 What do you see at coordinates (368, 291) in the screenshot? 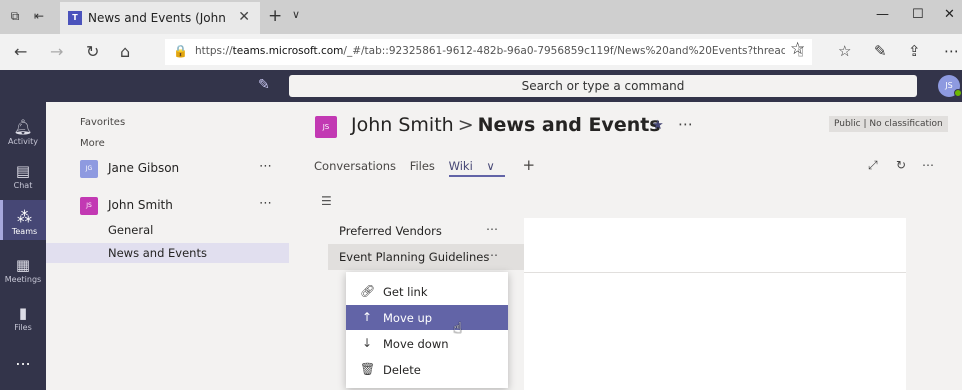
I see `link-icon: 🔗︎` at bounding box center [368, 291].